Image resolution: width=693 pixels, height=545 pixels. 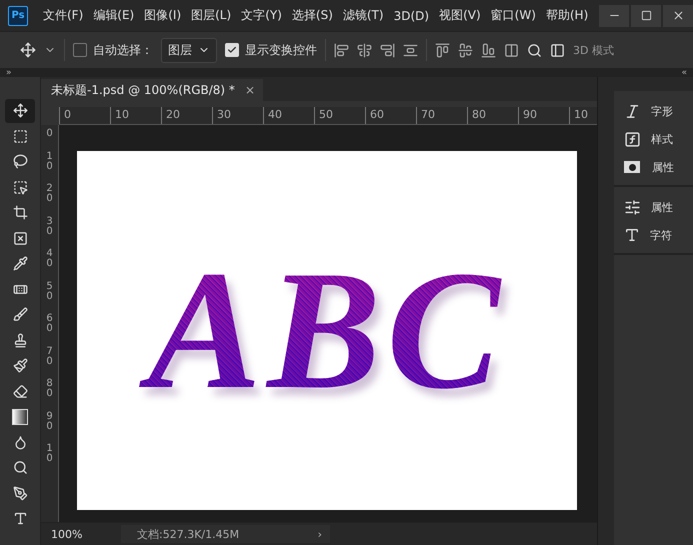 What do you see at coordinates (513, 15) in the screenshot?
I see `menu-item: 窗口(W)` at bounding box center [513, 15].